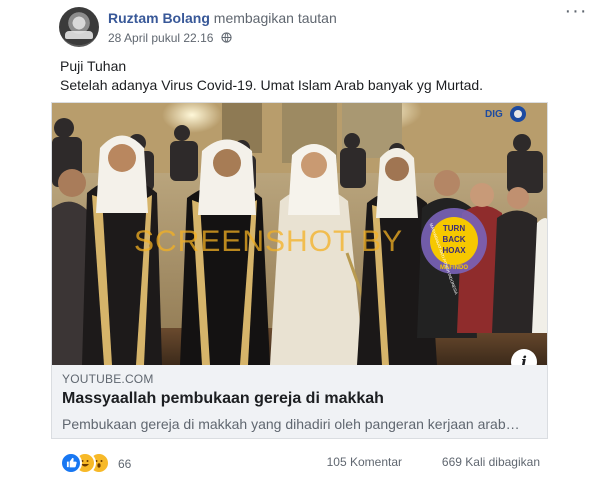 The height and width of the screenshot is (479, 600). I want to click on link-domain: YOUTUBE.COM, so click(108, 379).